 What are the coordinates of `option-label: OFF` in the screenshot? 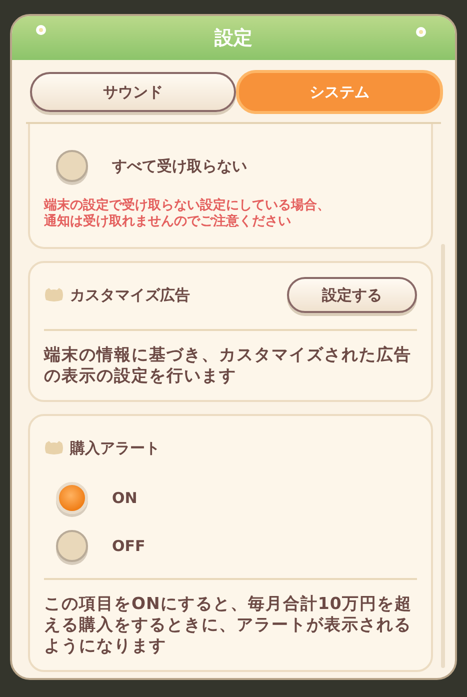 It's located at (129, 546).